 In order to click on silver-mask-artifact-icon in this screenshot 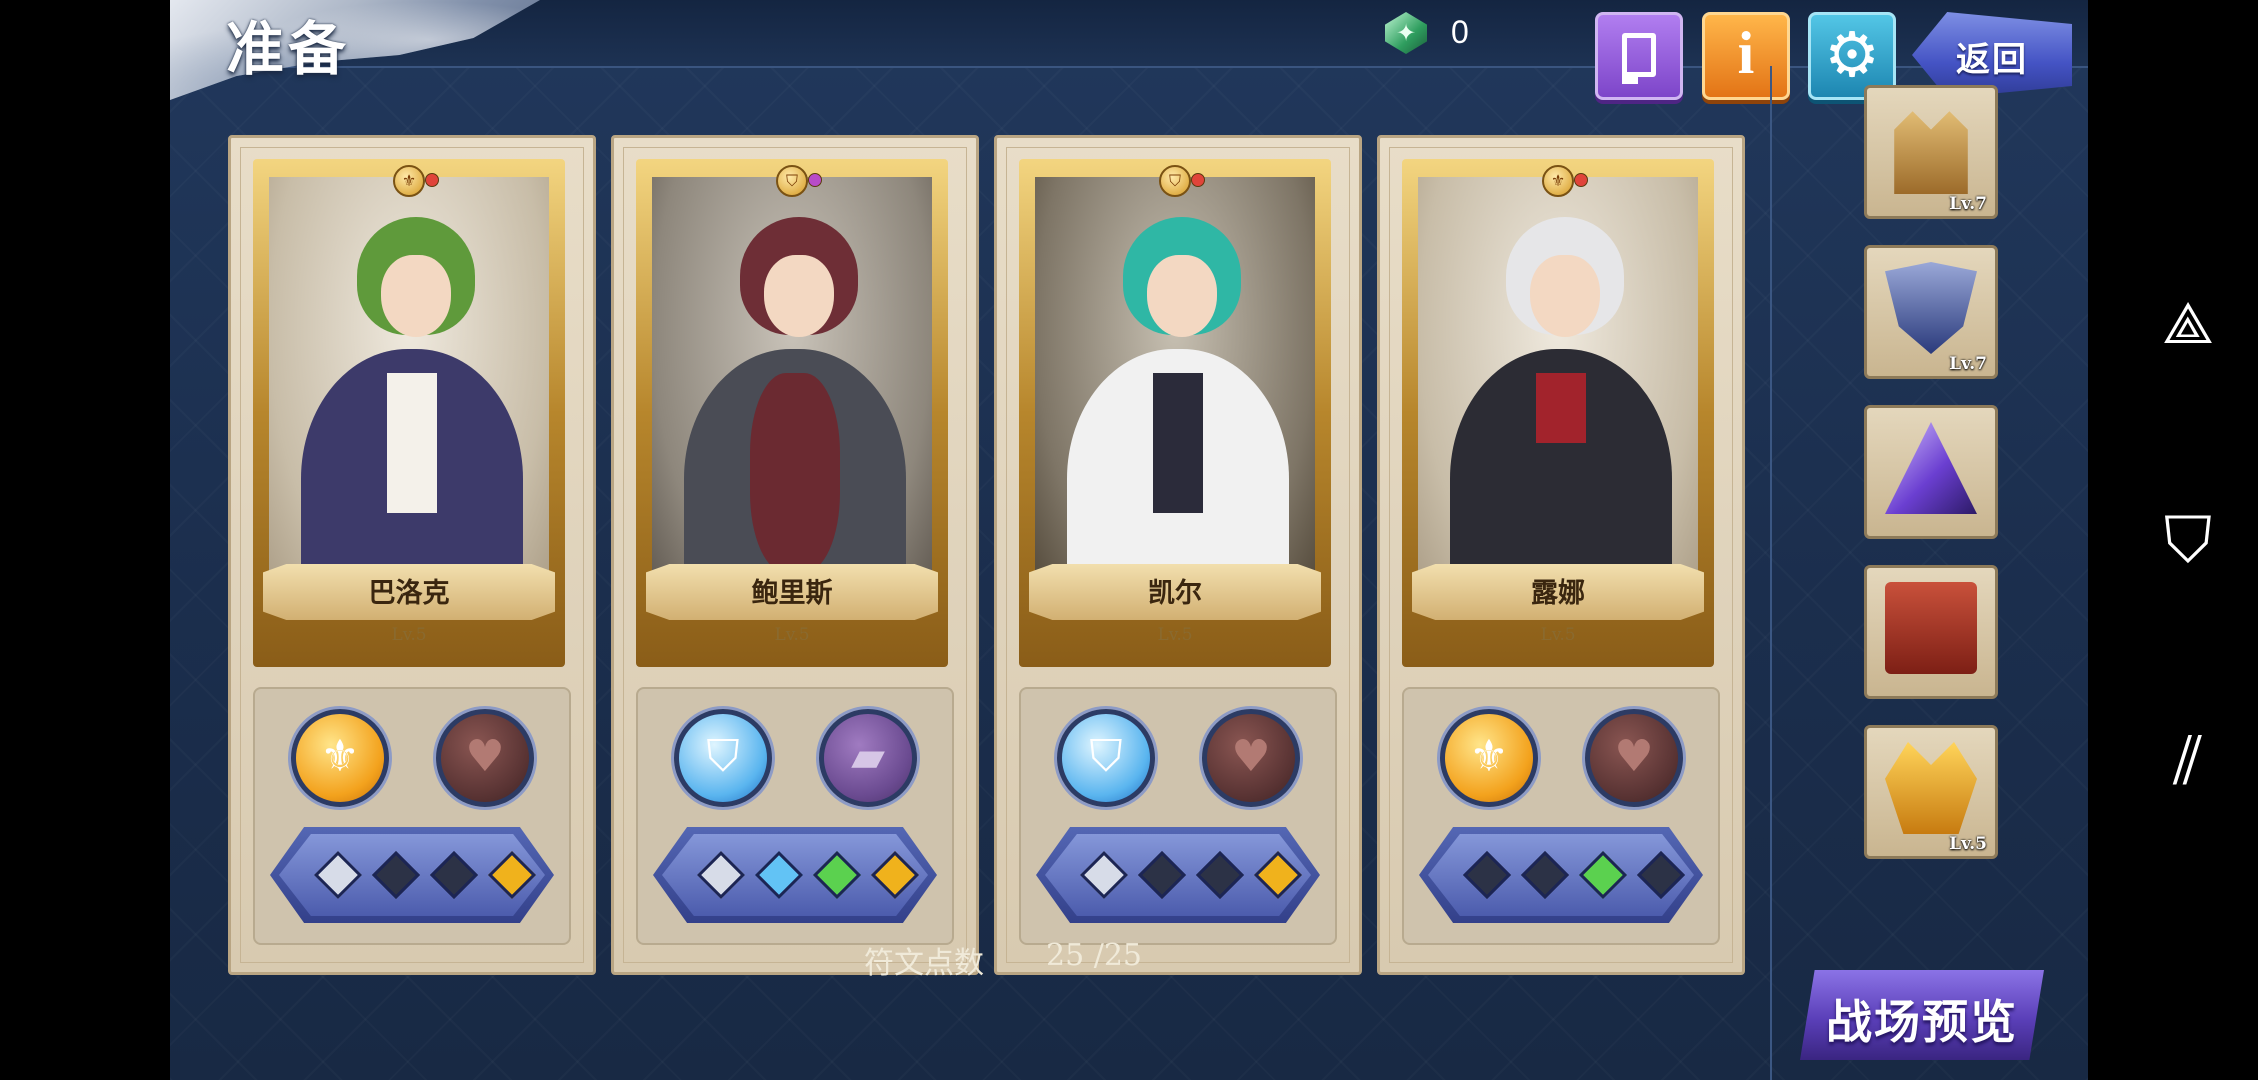, I will do `click(1931, 308)`.